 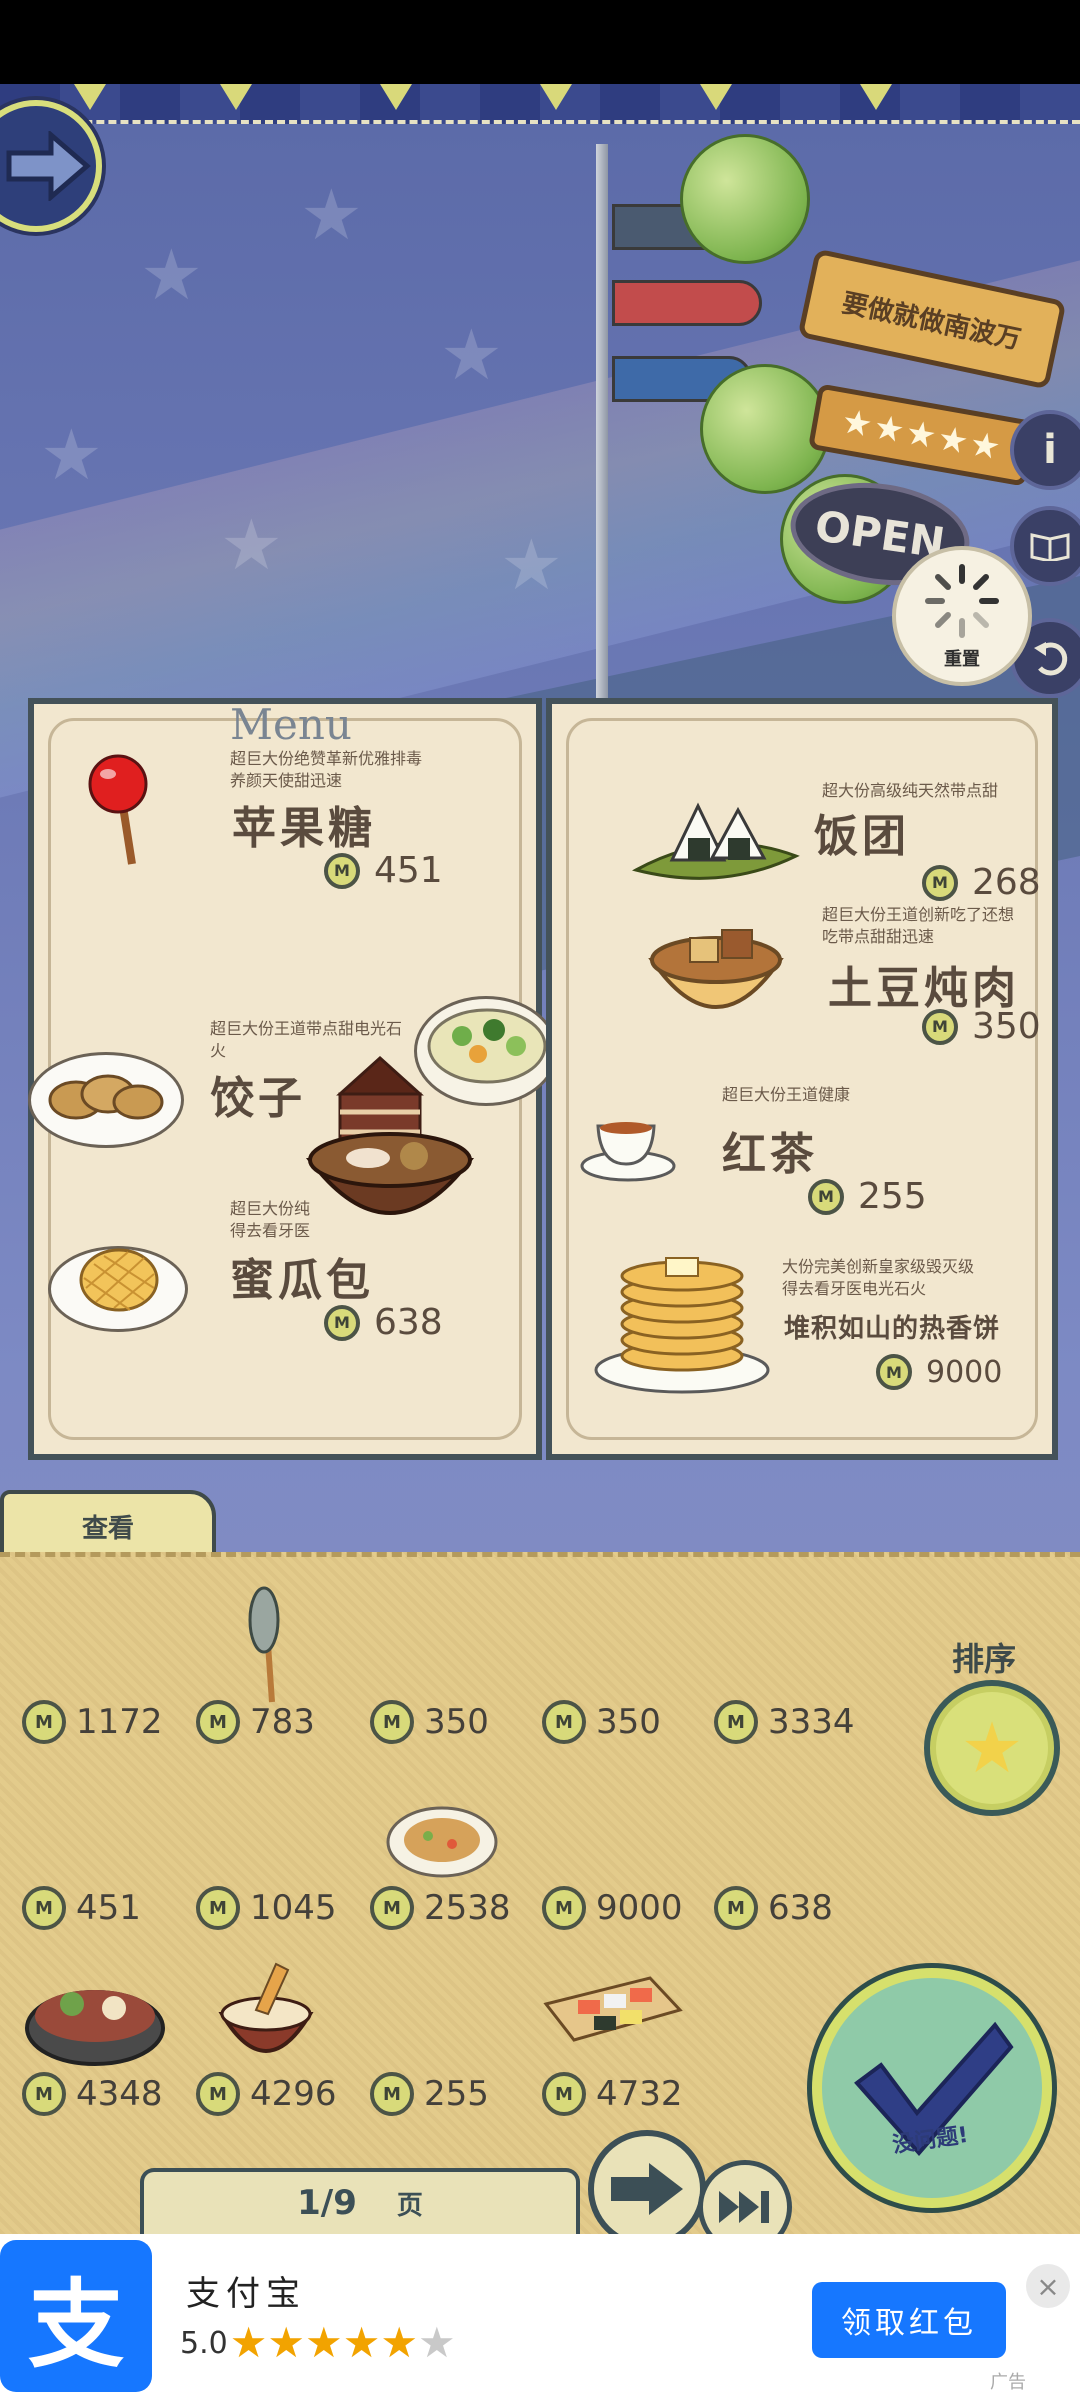 I want to click on dumplings-icon, so click(x=106, y=1097).